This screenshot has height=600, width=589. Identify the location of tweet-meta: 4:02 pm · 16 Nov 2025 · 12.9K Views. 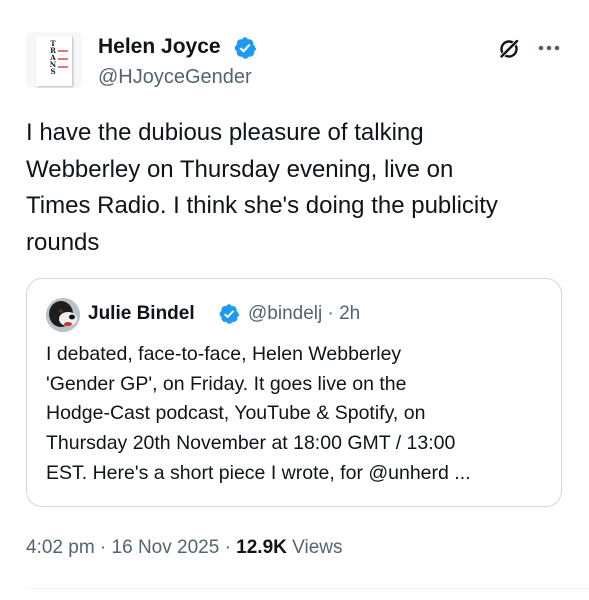
(184, 548).